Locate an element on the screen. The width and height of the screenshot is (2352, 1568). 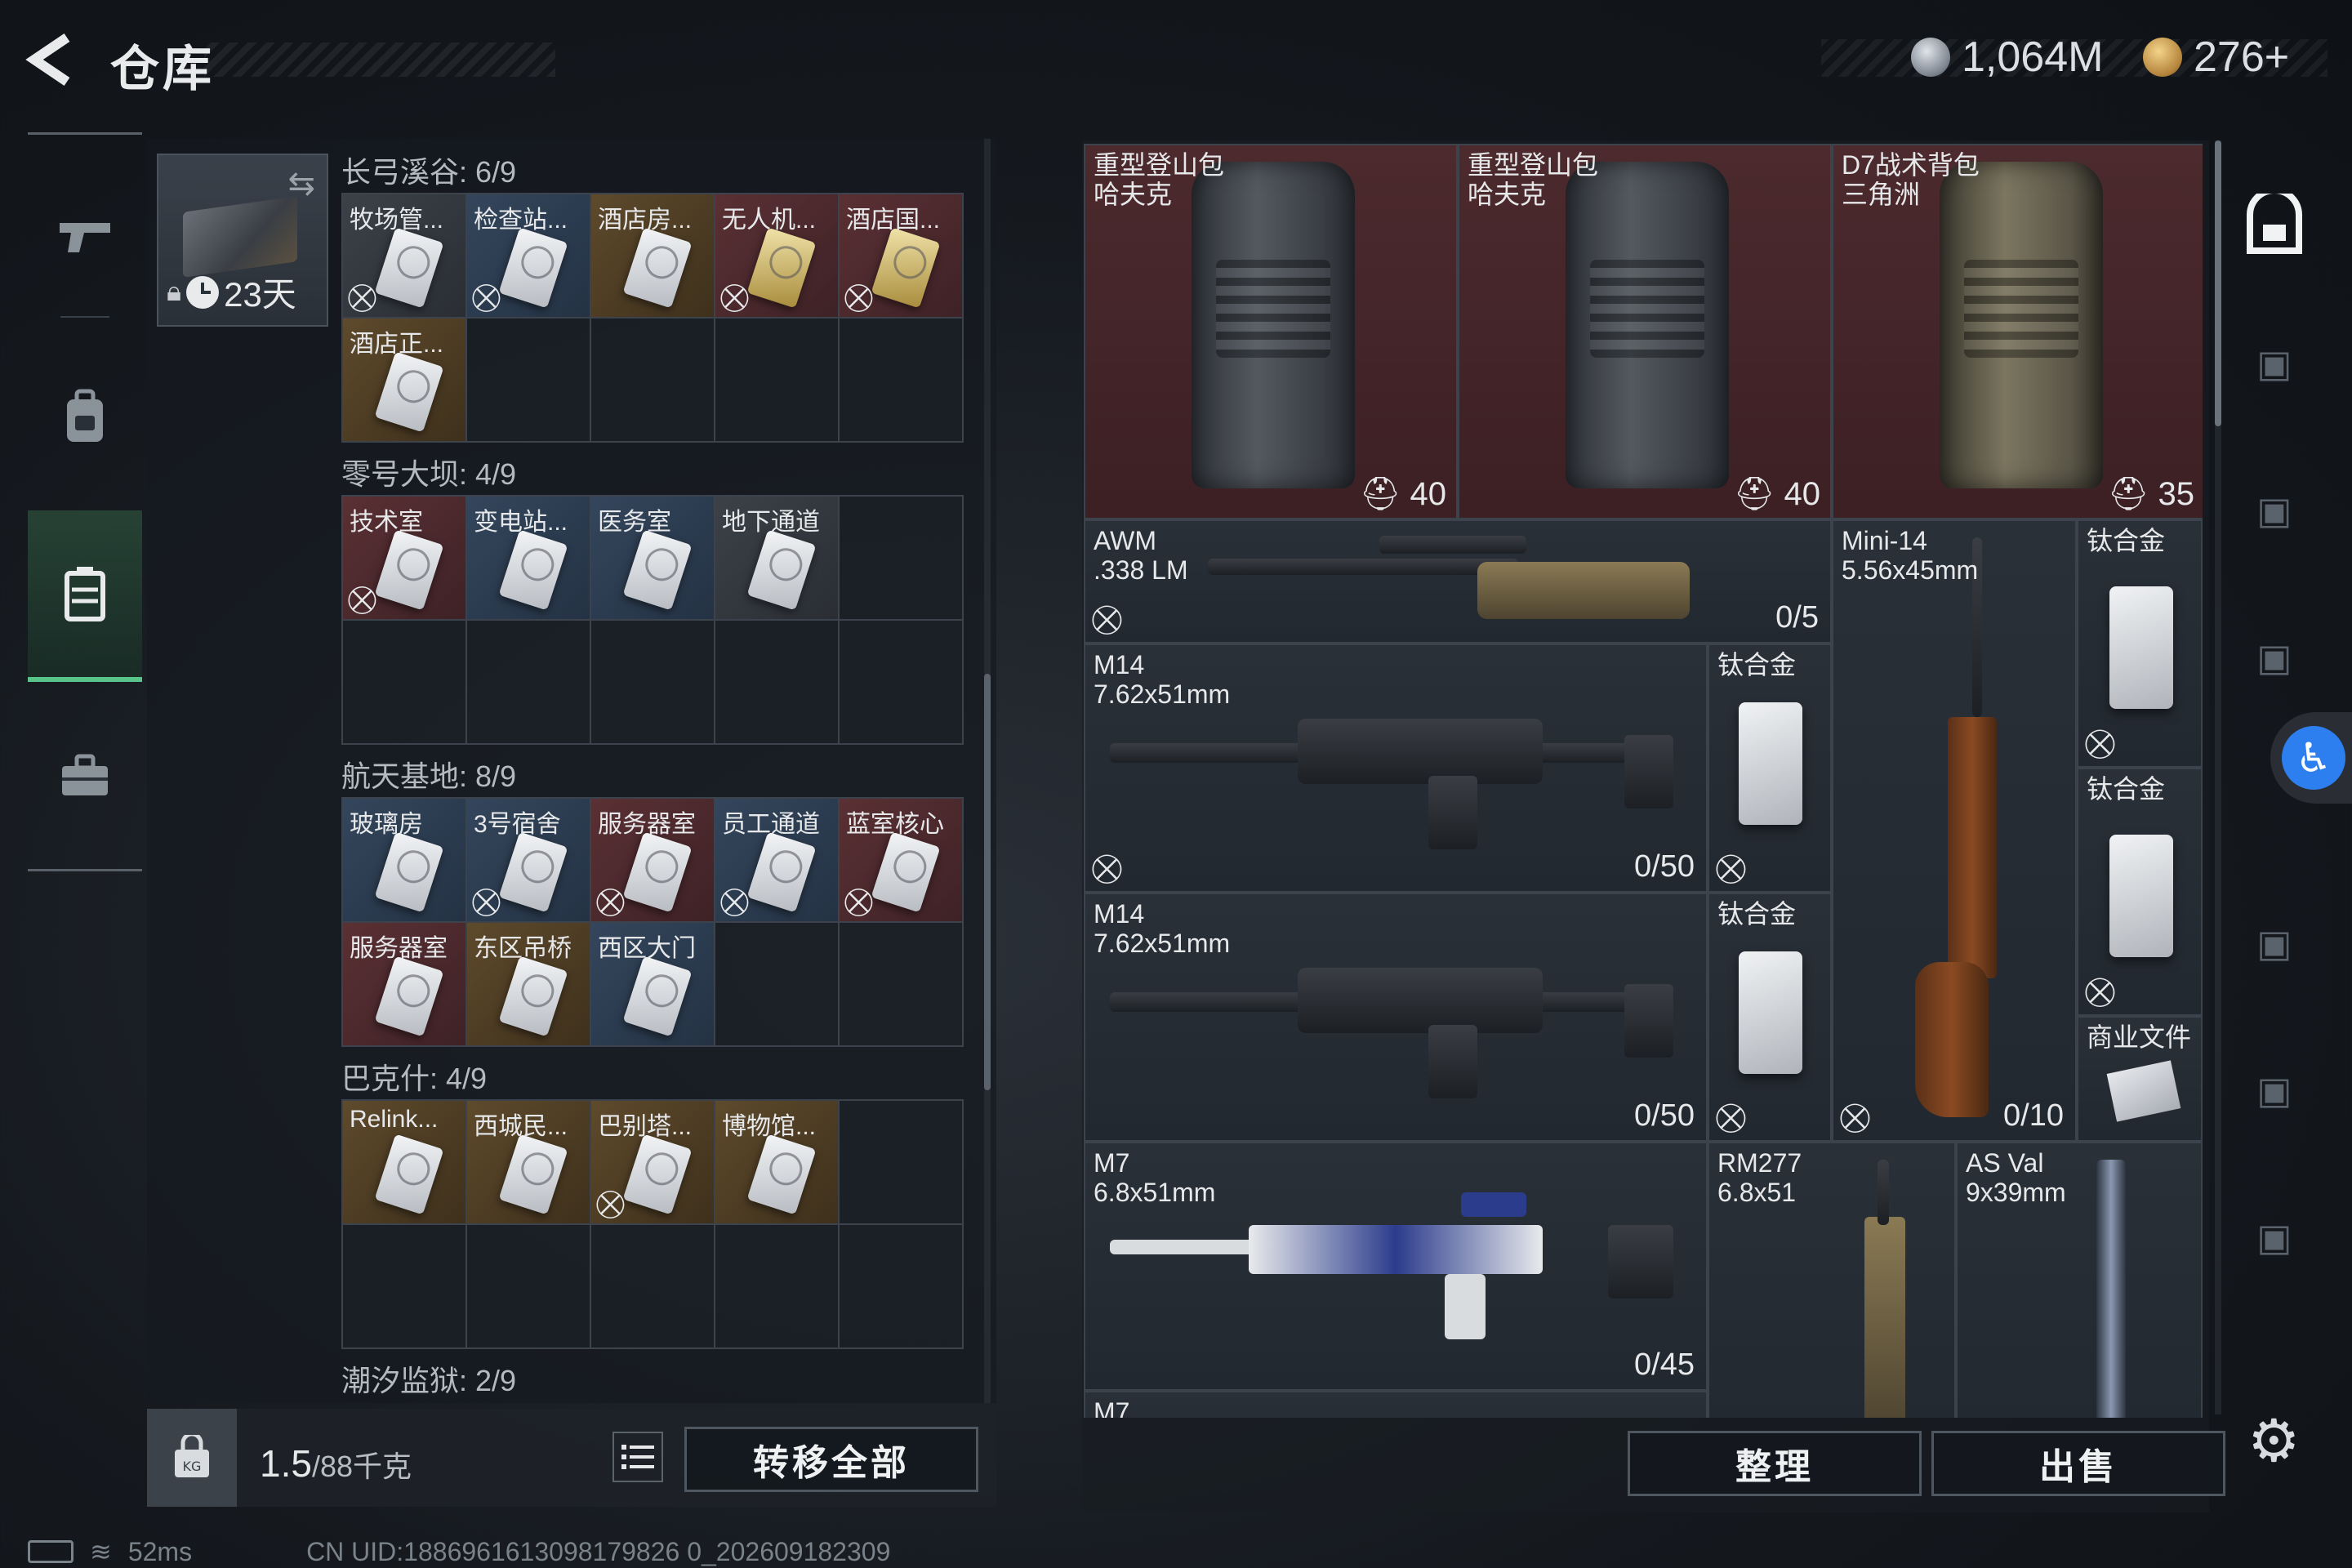
grid-cell: 无人机... ⛒ is located at coordinates (777, 256).